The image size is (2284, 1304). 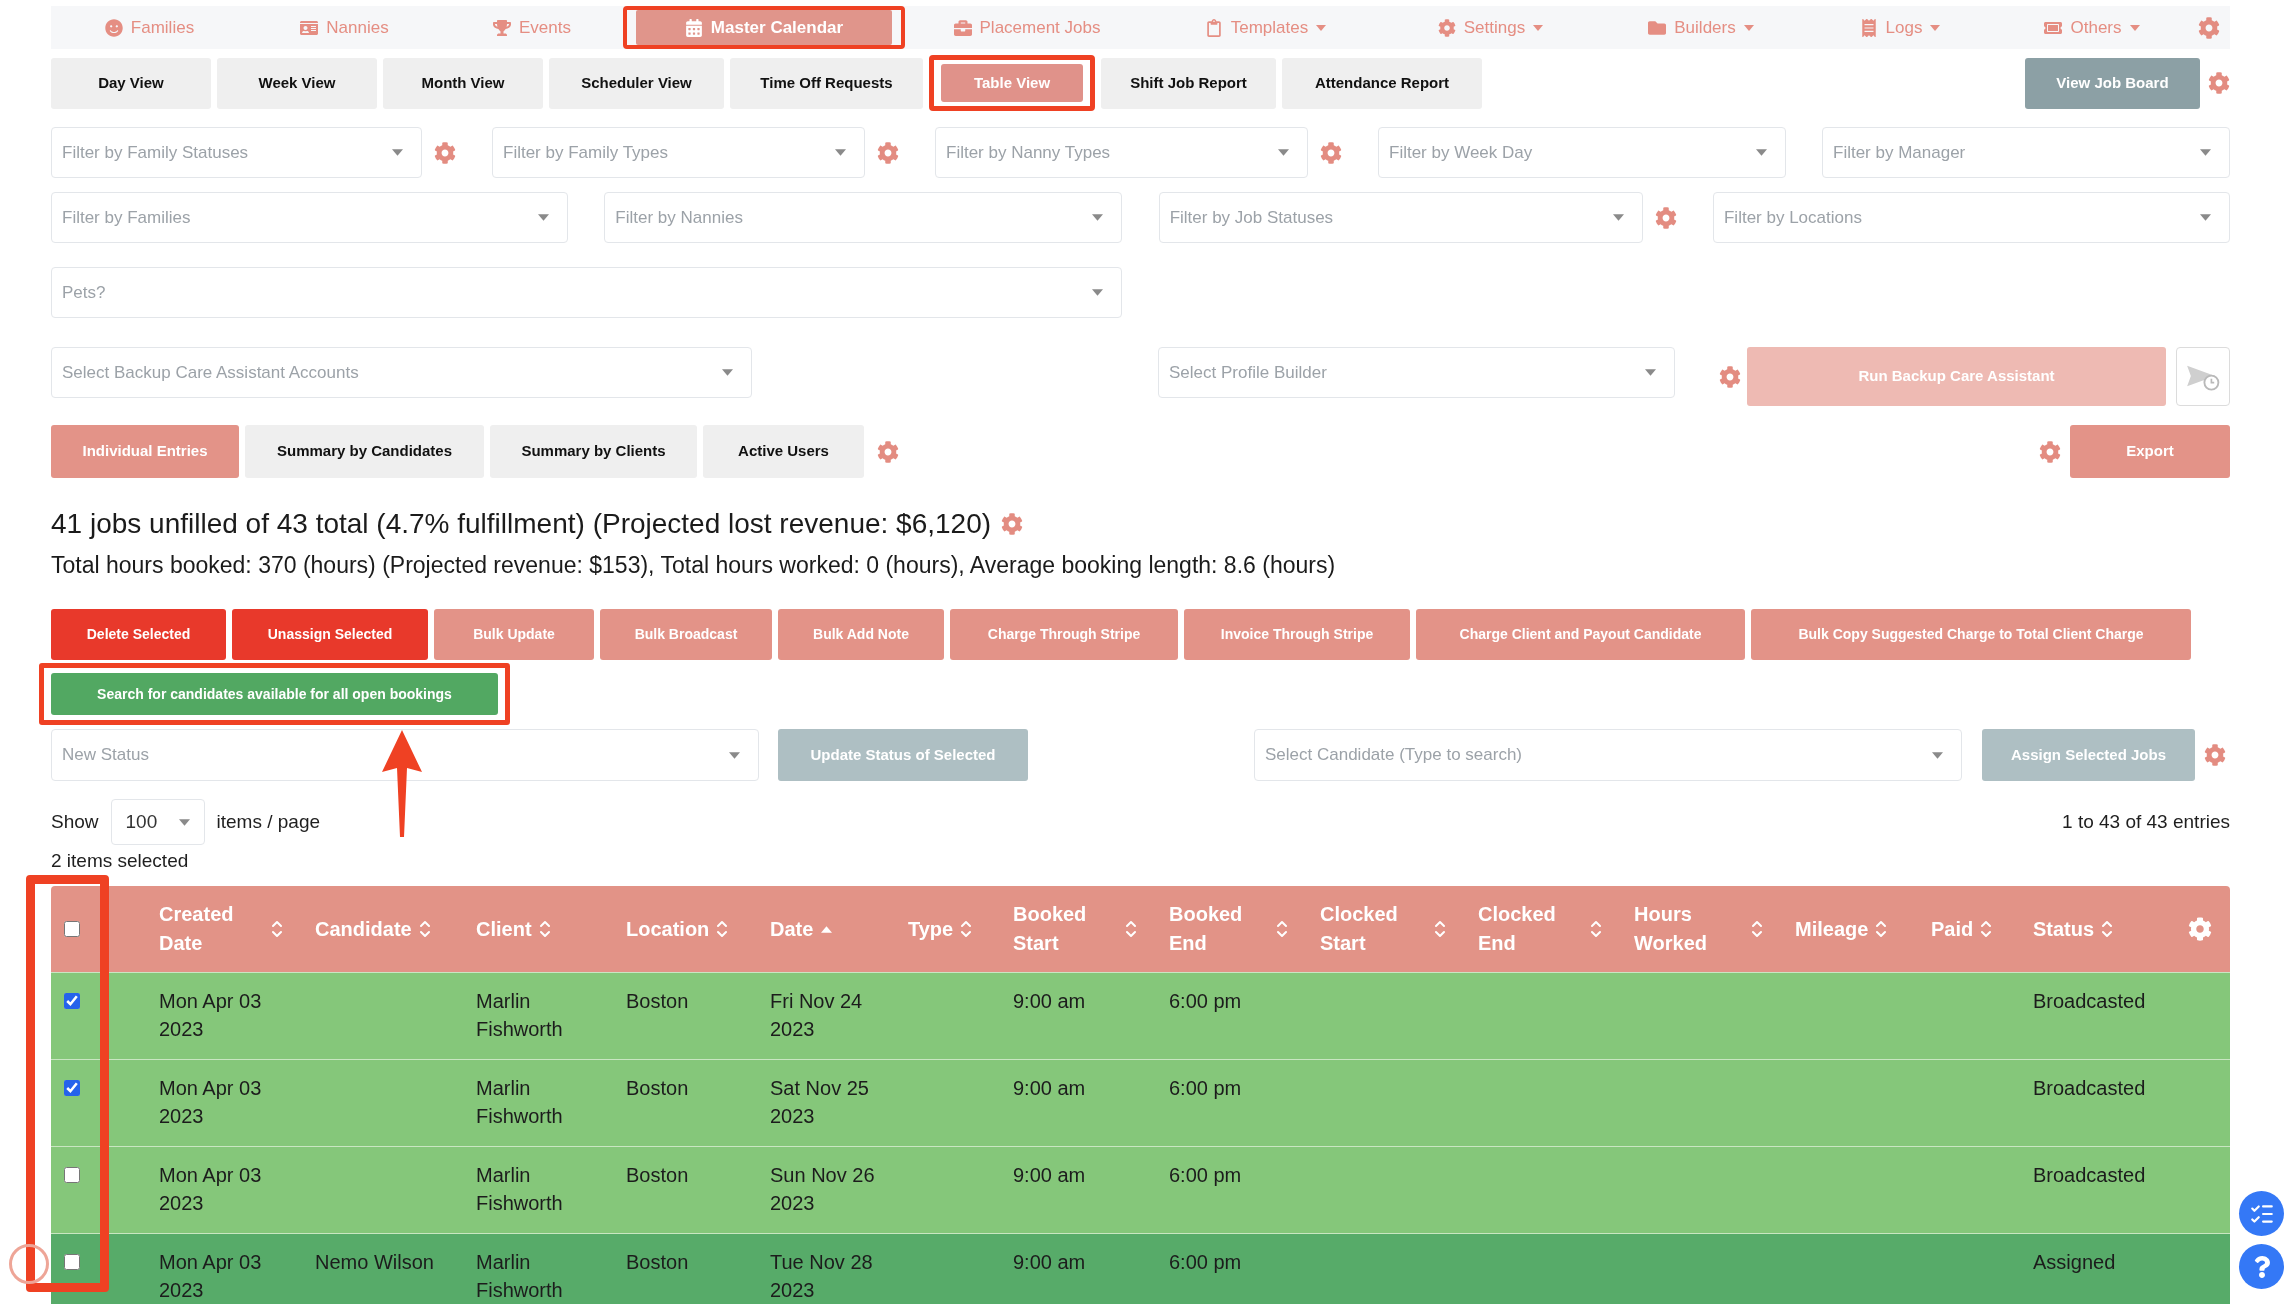 What do you see at coordinates (2112, 83) in the screenshot?
I see `job-board-button: View Job Board` at bounding box center [2112, 83].